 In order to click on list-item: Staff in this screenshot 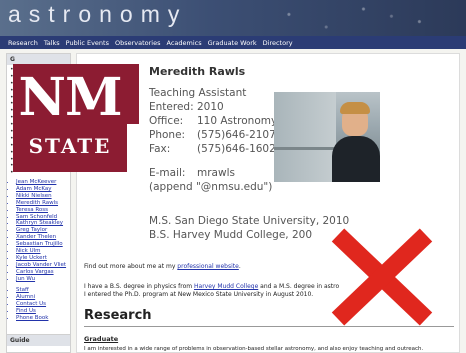, I will do `click(47, 290)`.